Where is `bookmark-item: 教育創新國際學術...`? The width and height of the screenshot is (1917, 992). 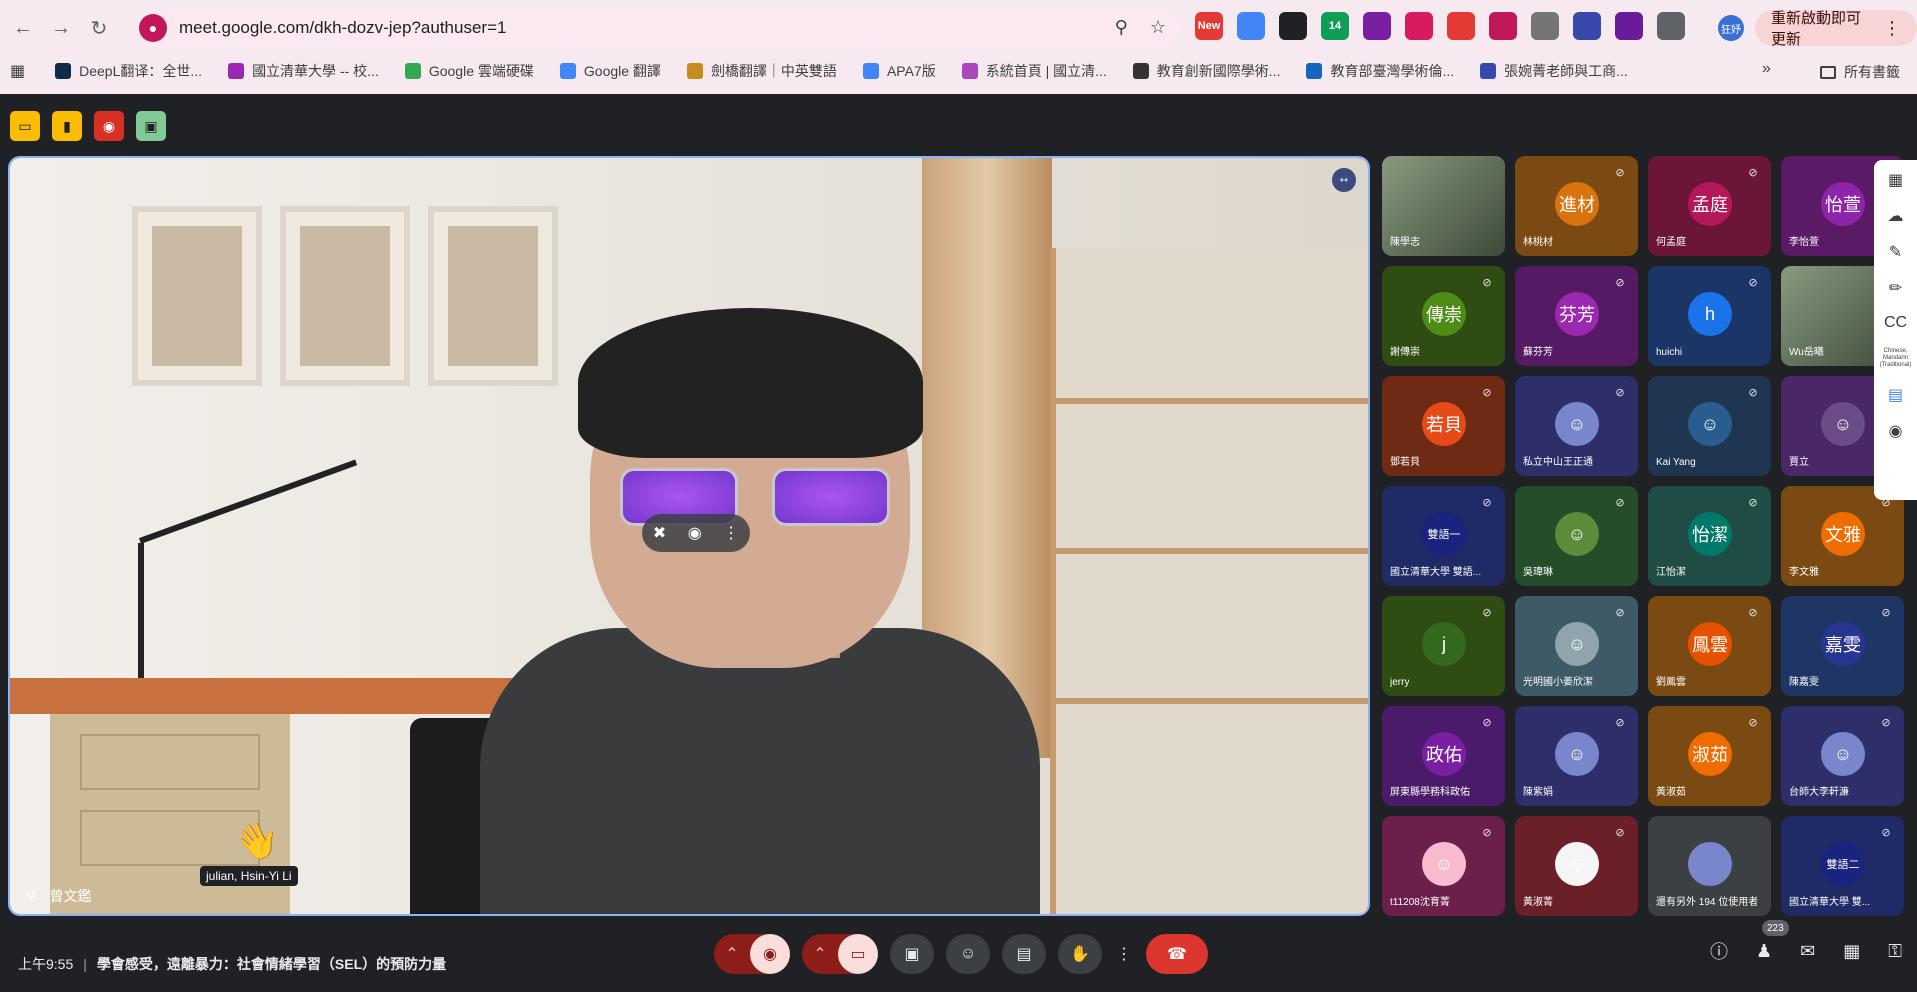 bookmark-item: 教育創新國際學術... is located at coordinates (1206, 71).